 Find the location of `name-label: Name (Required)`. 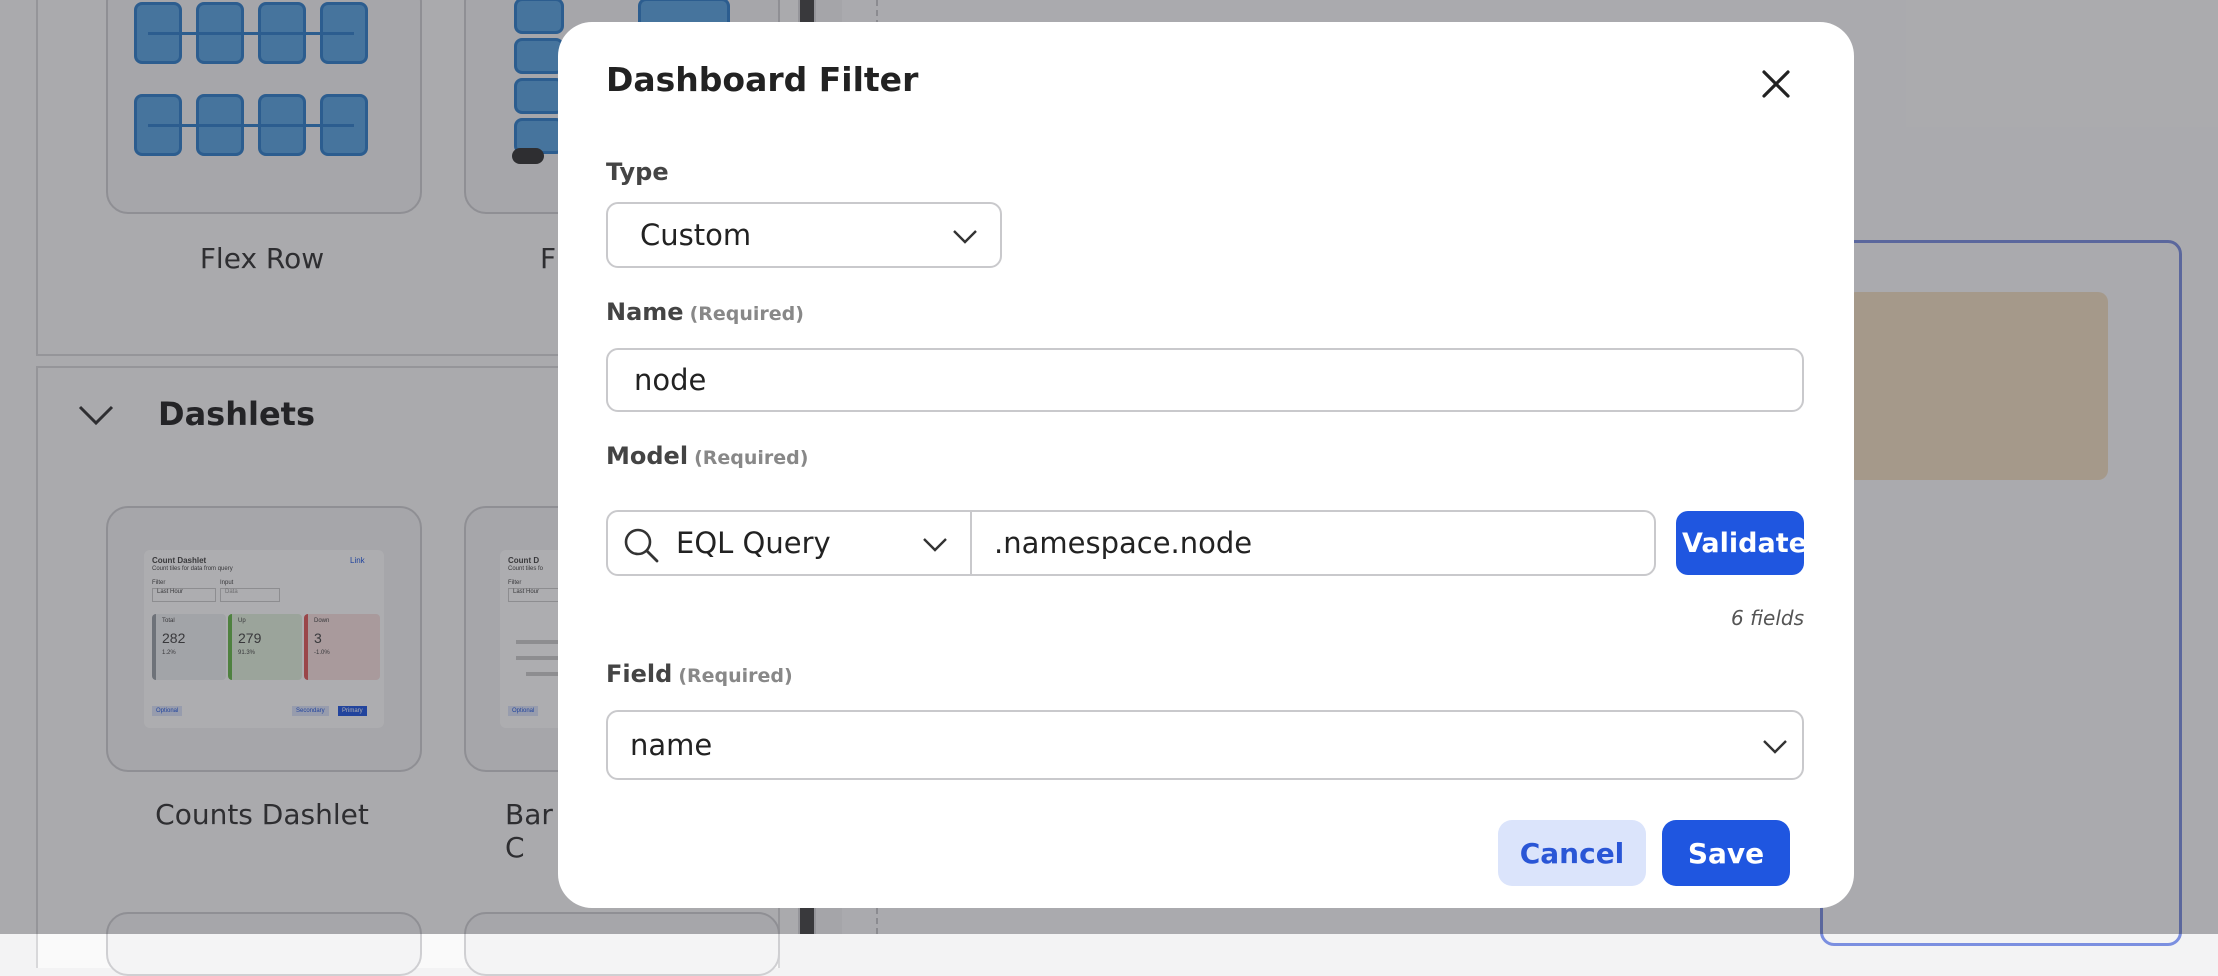

name-label: Name (Required) is located at coordinates (705, 312).